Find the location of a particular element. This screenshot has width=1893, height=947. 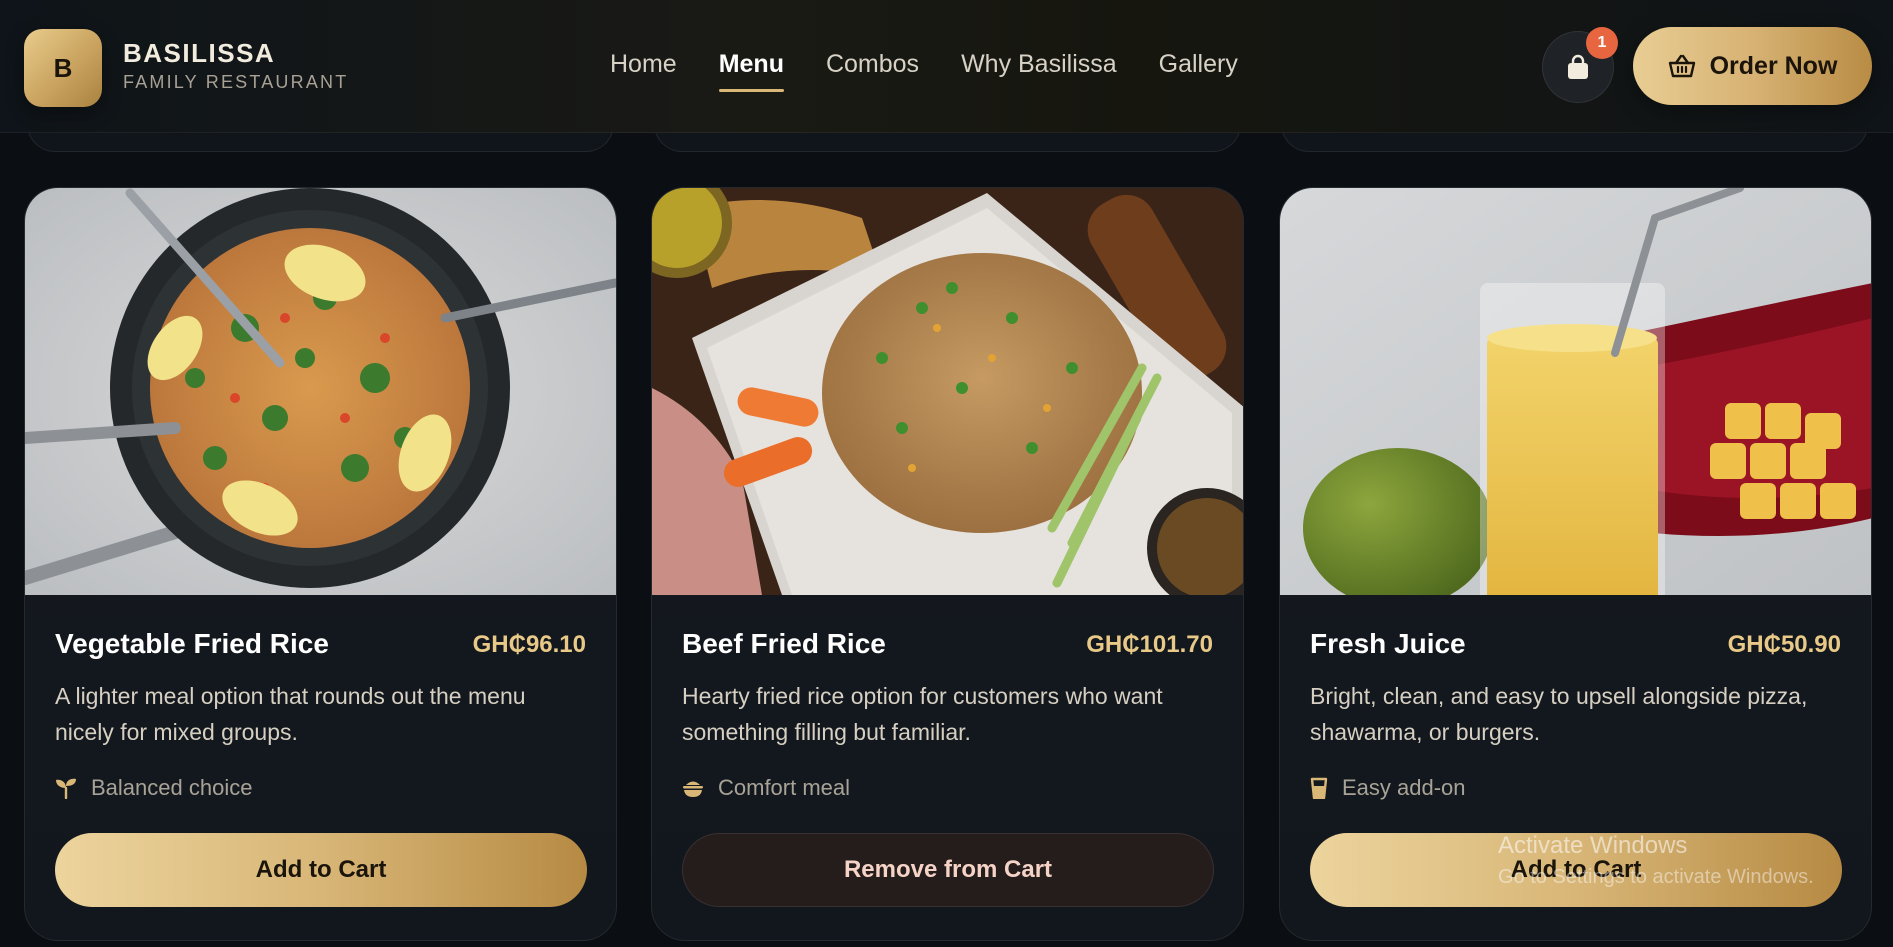

card-tag-label: Comfort meal is located at coordinates (784, 787).